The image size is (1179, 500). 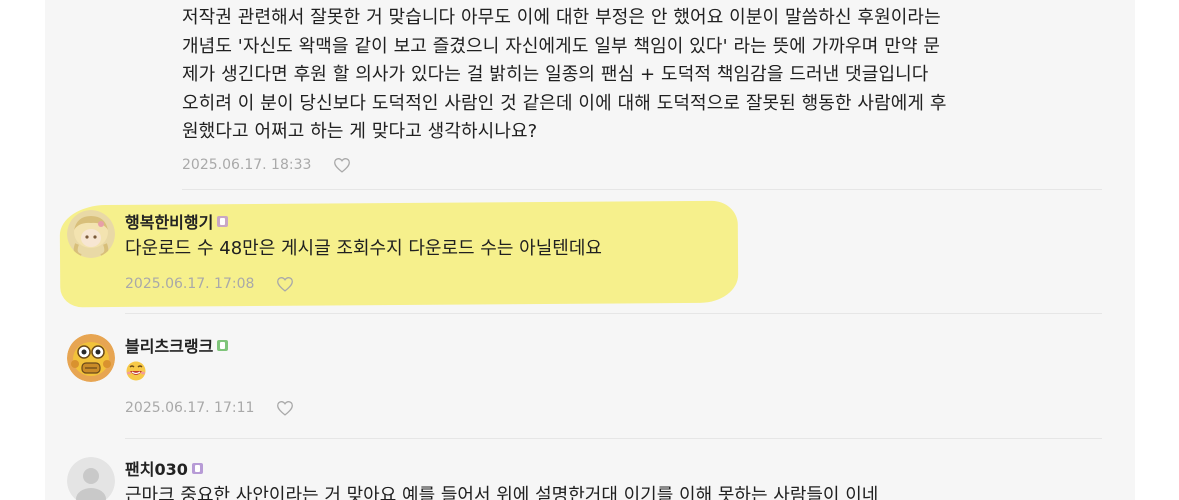 I want to click on nickname-row: 행복한비행기, so click(x=595, y=221).